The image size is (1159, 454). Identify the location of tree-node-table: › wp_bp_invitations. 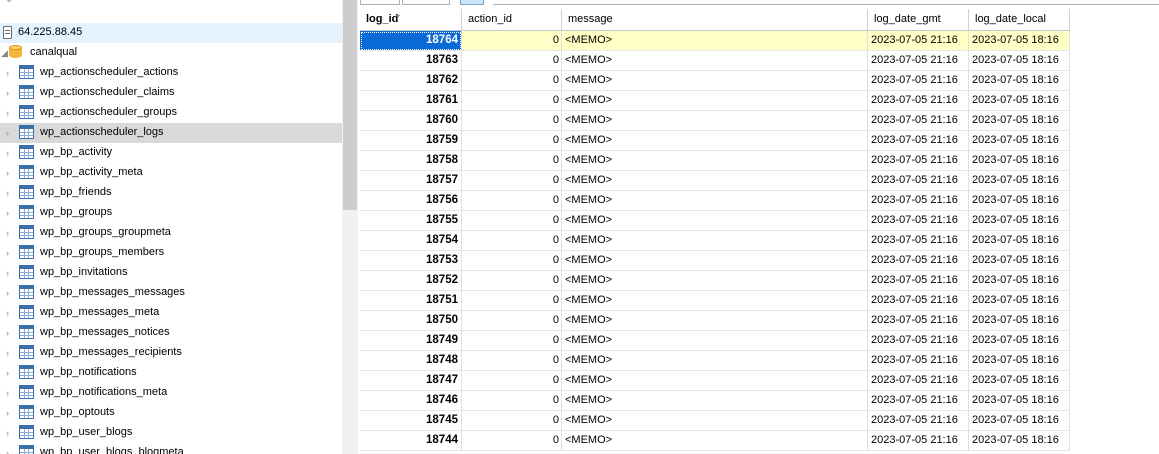
(171, 273).